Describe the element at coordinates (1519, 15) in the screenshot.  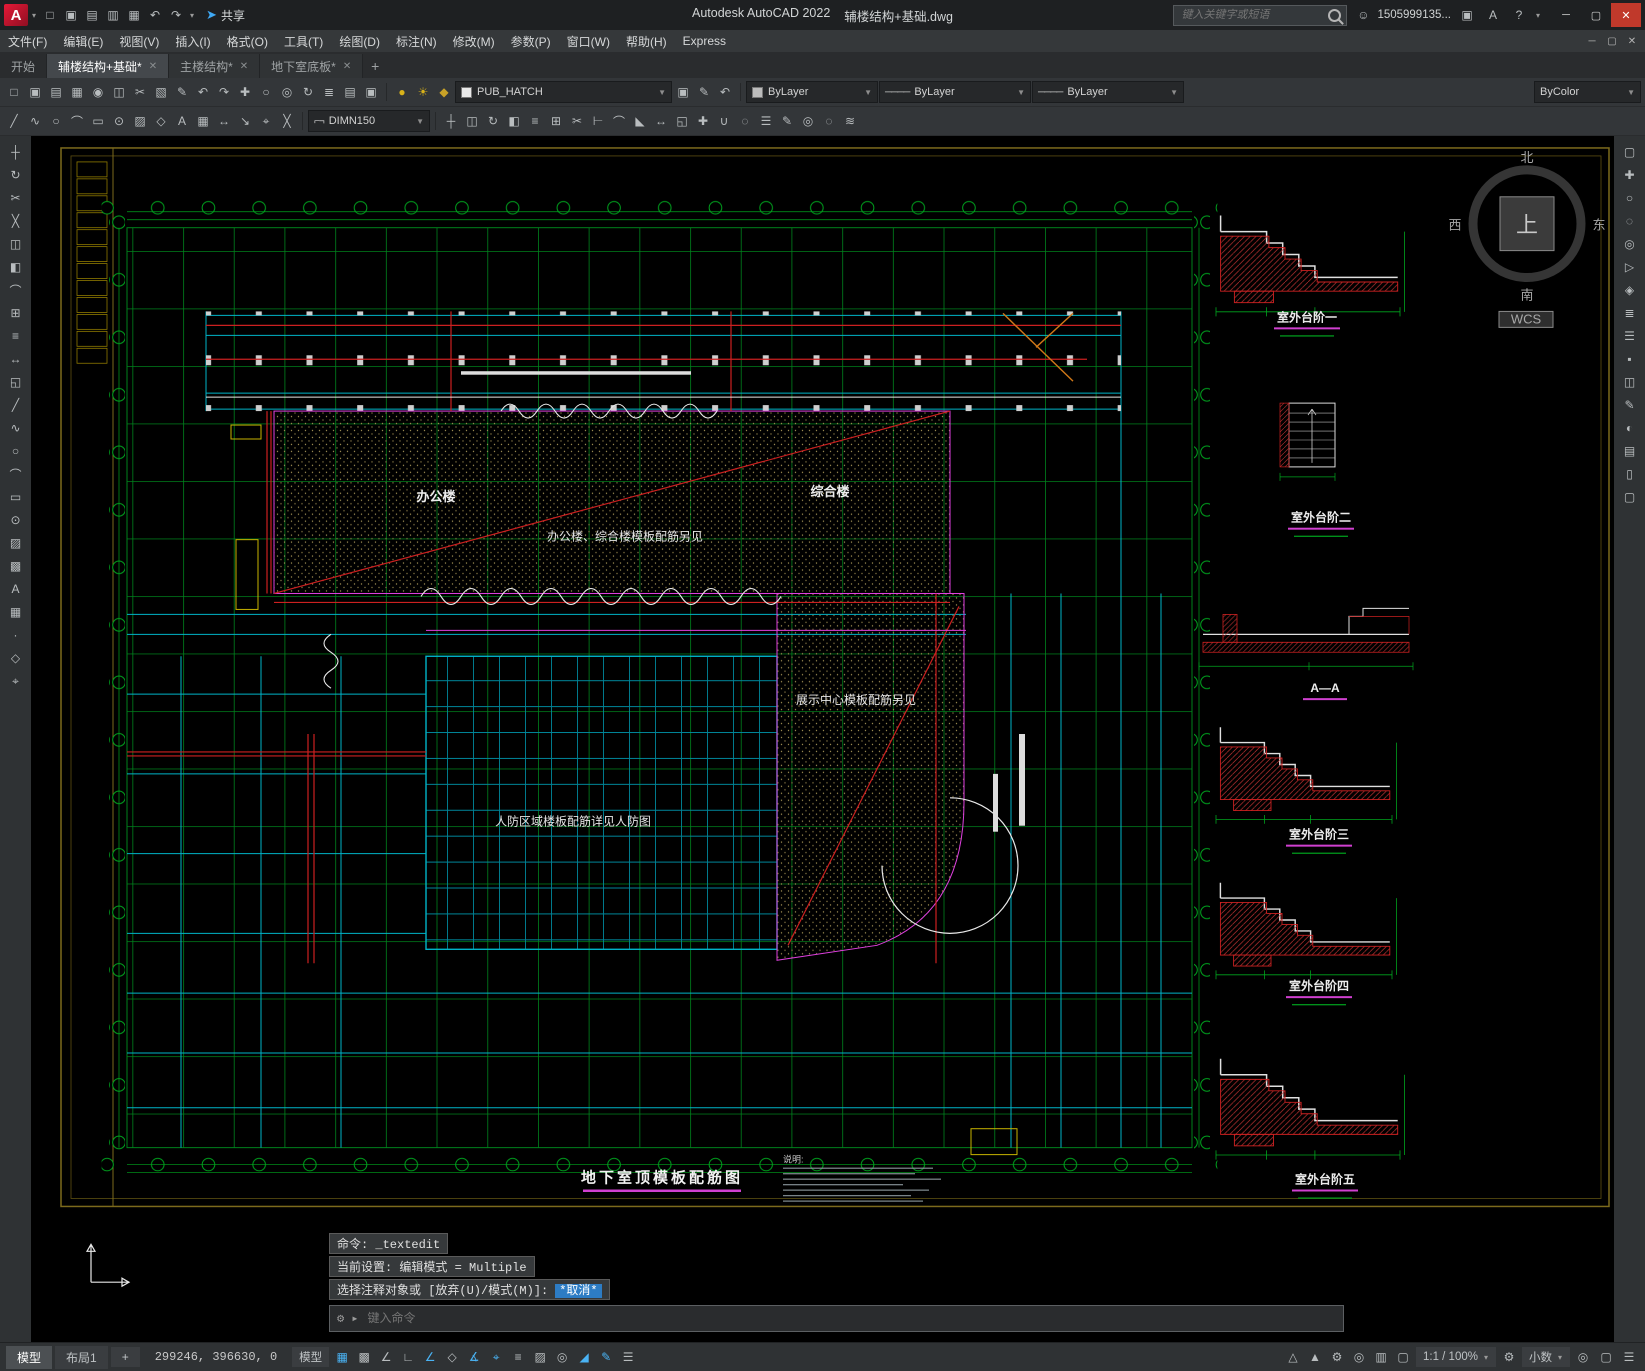
I see `help-icon: ?` at that location.